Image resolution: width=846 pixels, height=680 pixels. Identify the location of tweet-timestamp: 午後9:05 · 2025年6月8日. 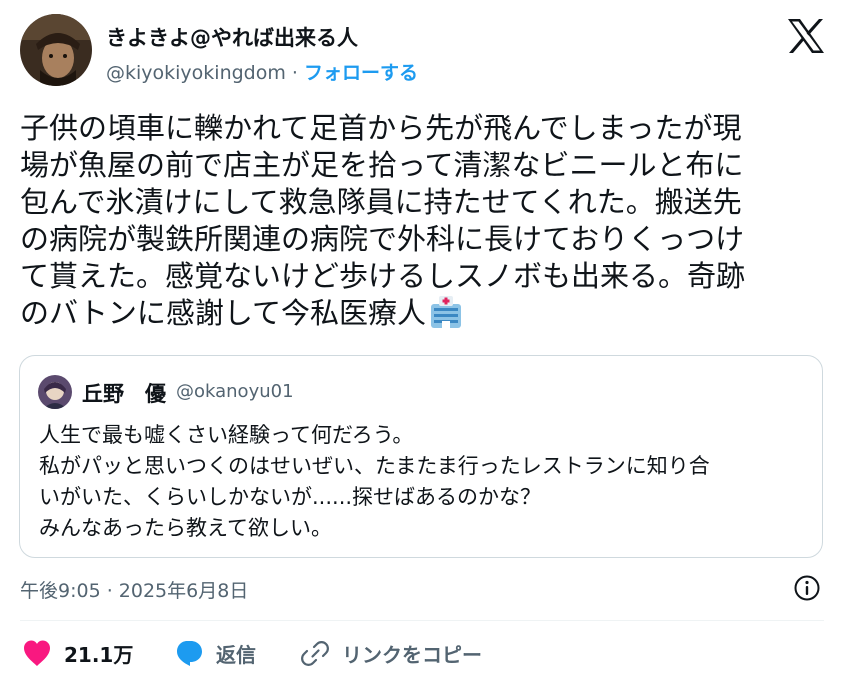
(134, 589).